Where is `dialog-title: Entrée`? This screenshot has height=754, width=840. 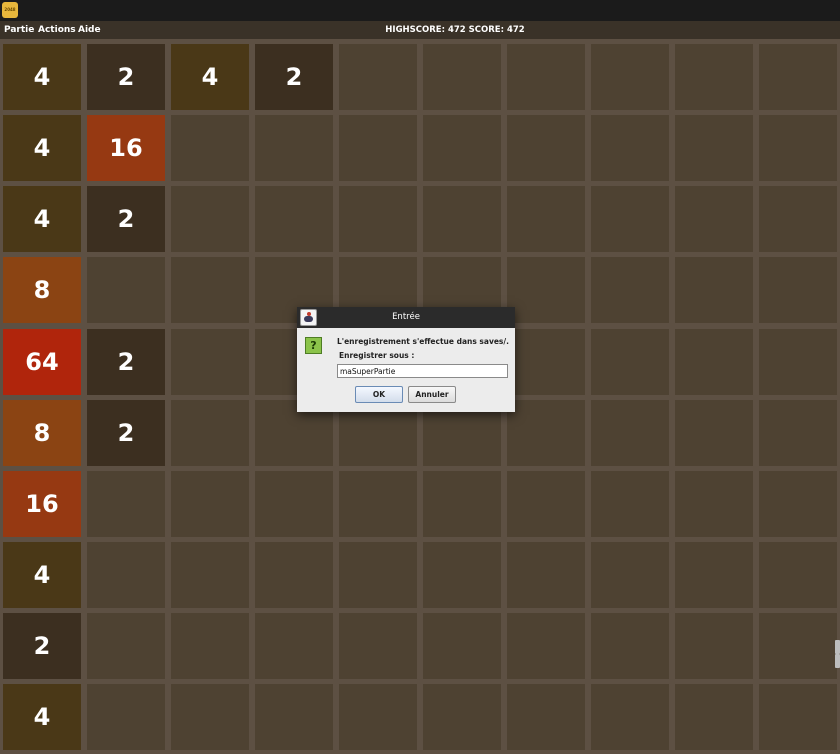
dialog-title: Entrée is located at coordinates (406, 317).